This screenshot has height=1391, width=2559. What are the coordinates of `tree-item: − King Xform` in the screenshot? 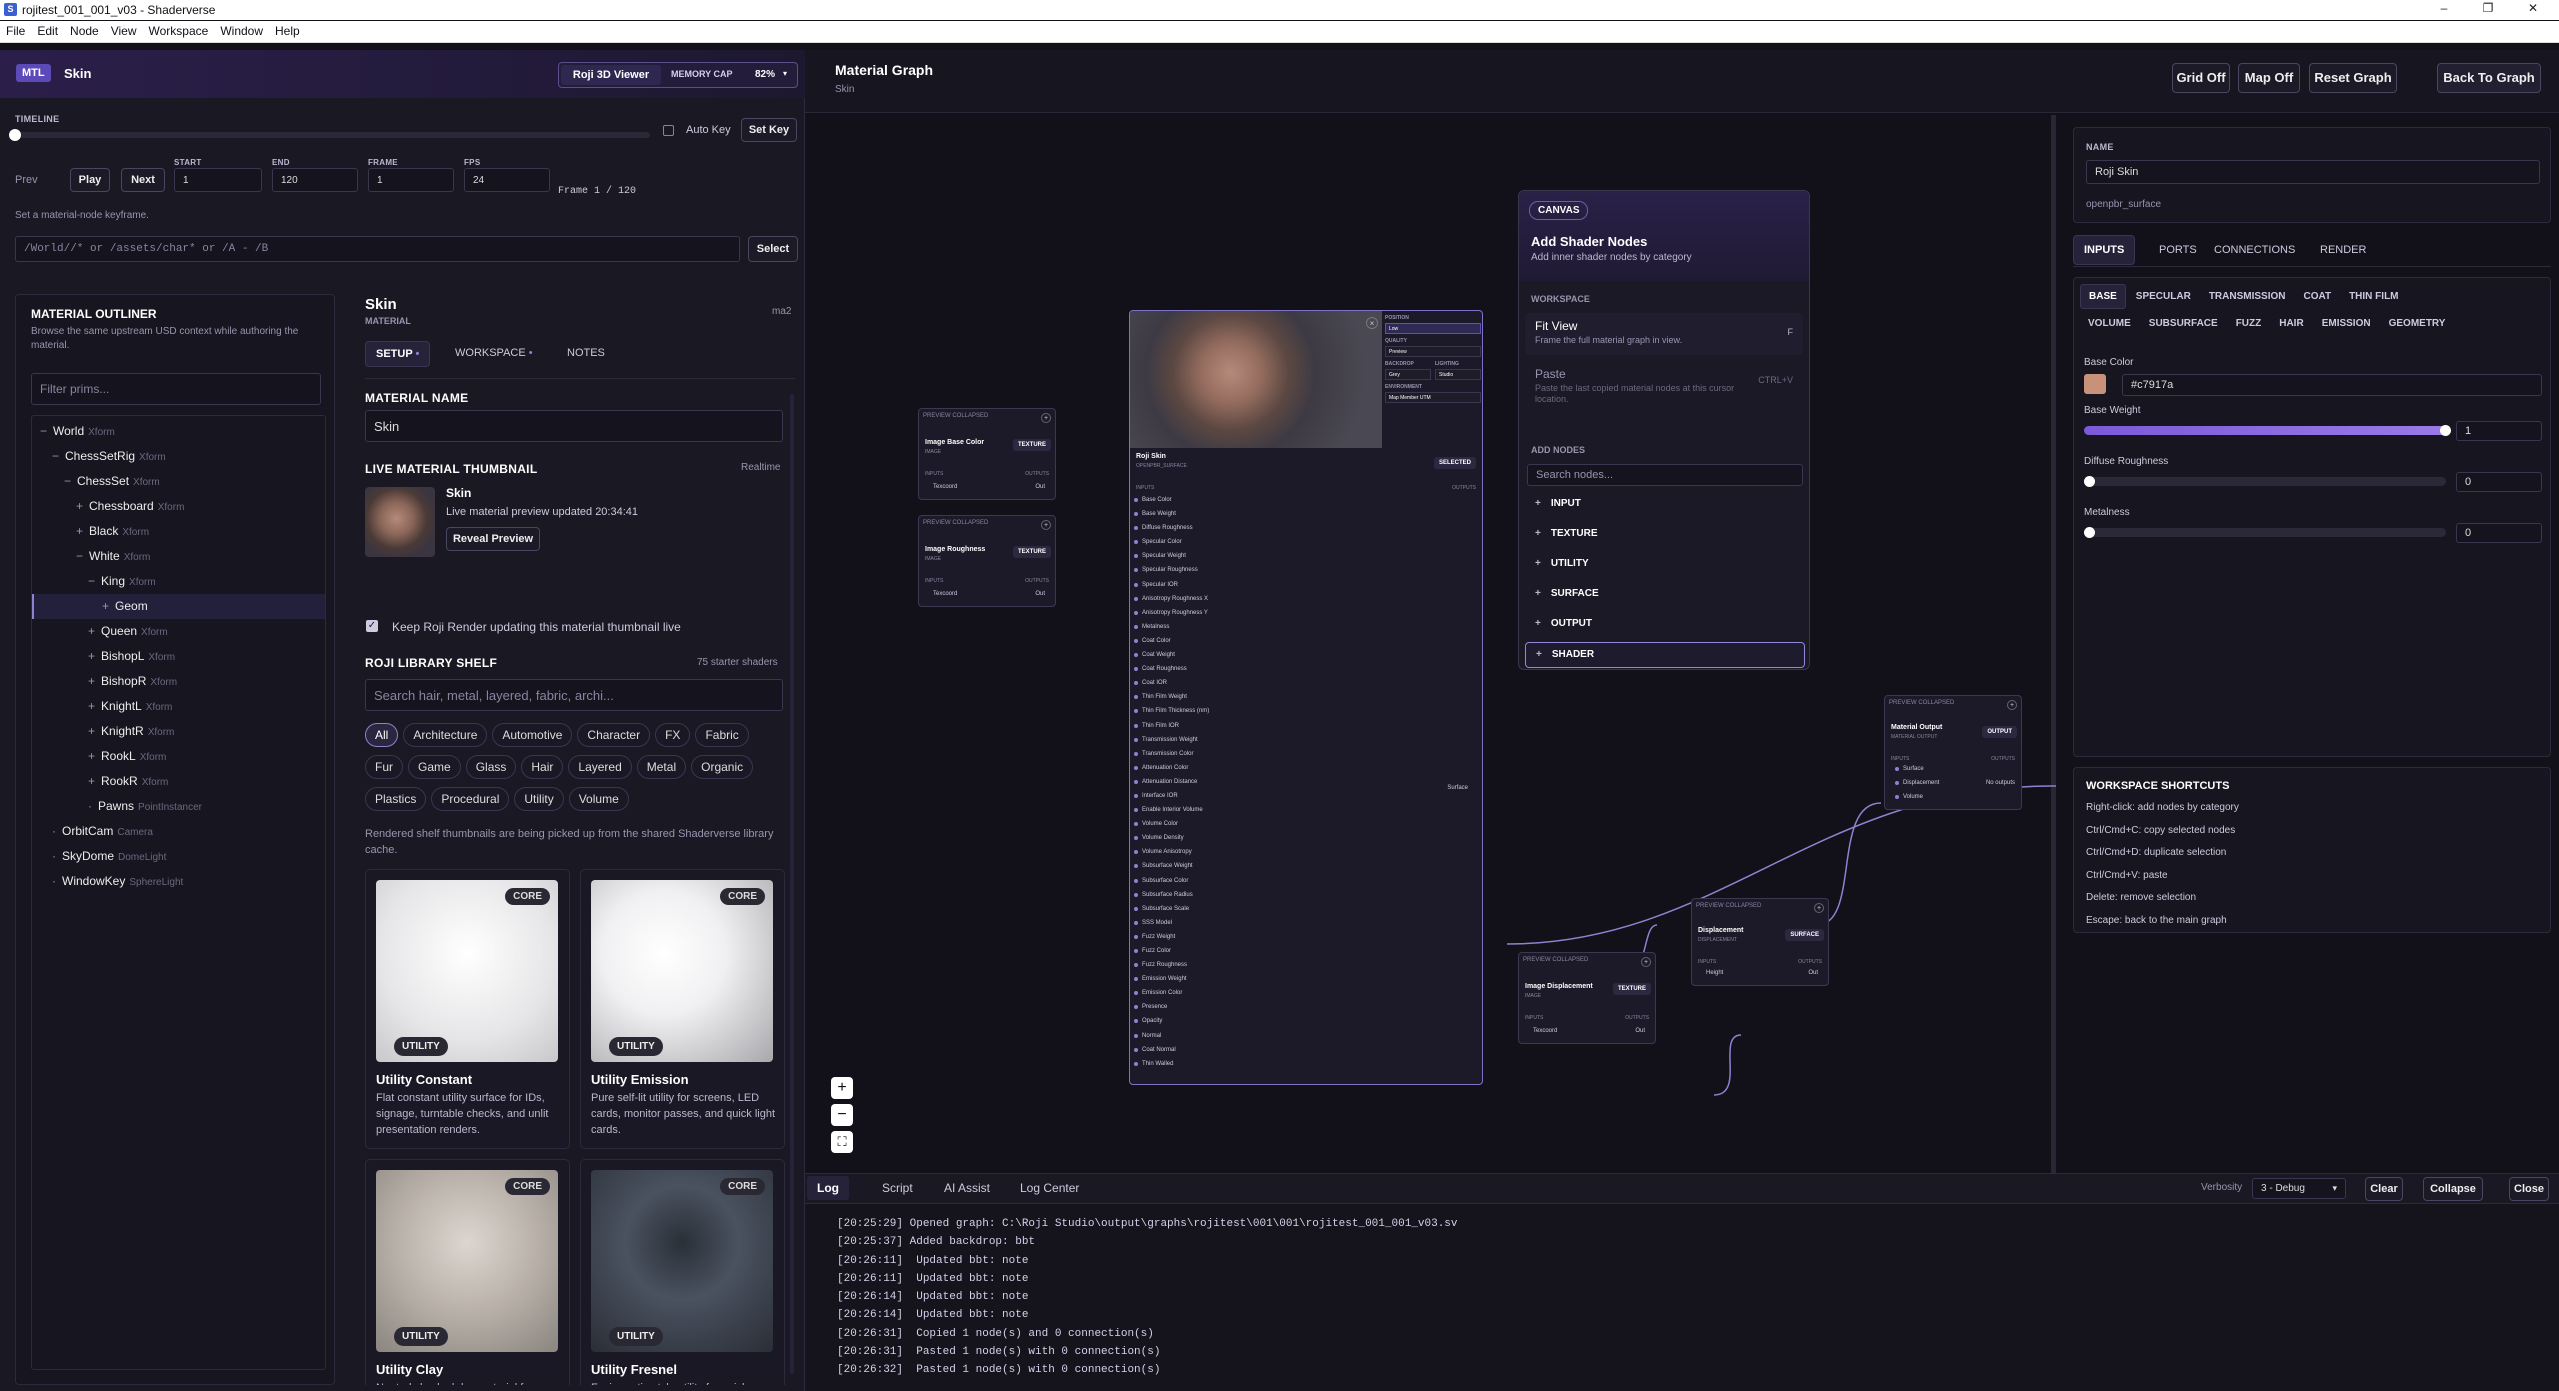 It's located at (178, 581).